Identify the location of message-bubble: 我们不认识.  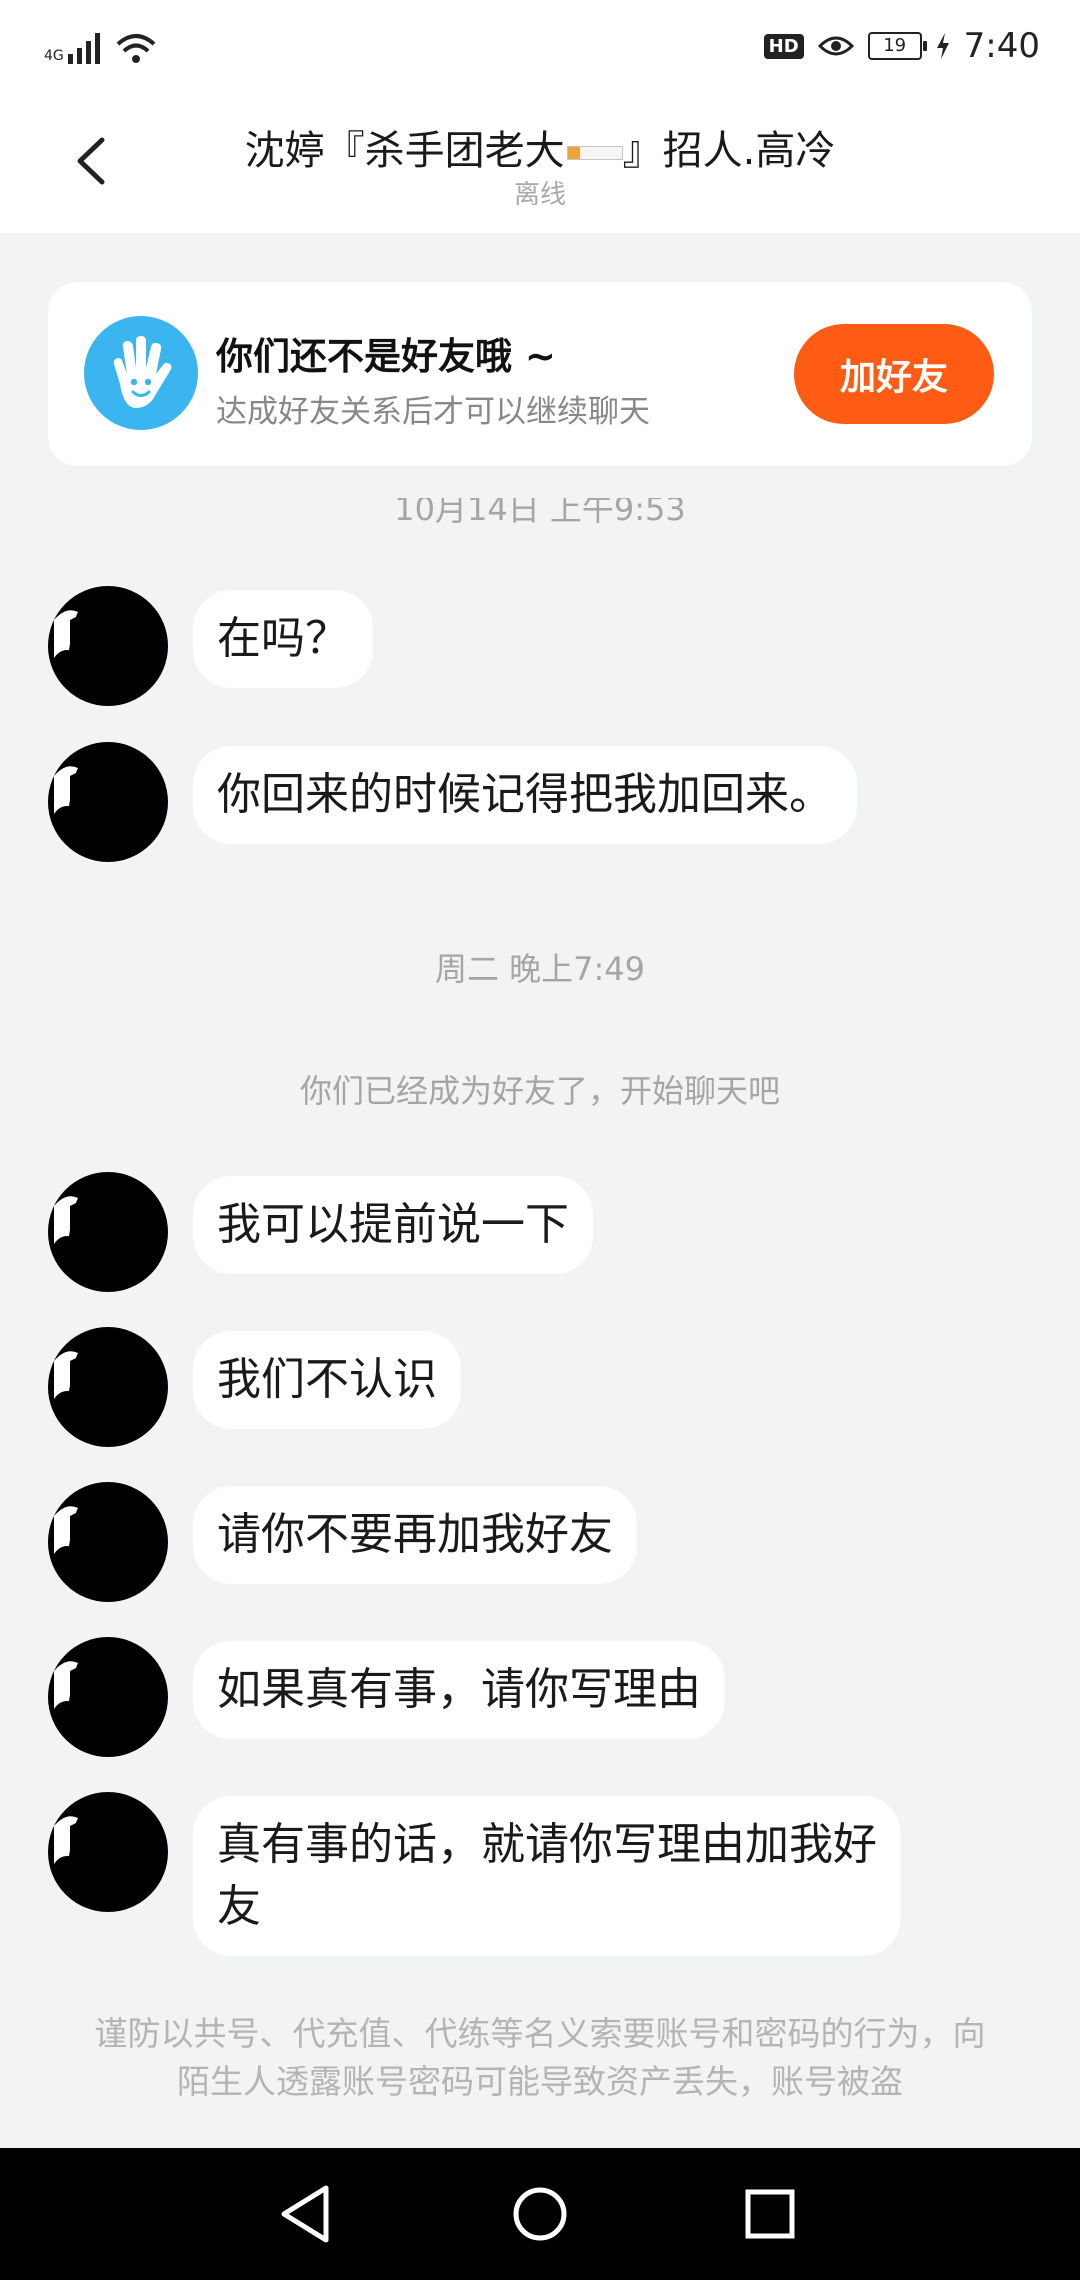
(327, 1380).